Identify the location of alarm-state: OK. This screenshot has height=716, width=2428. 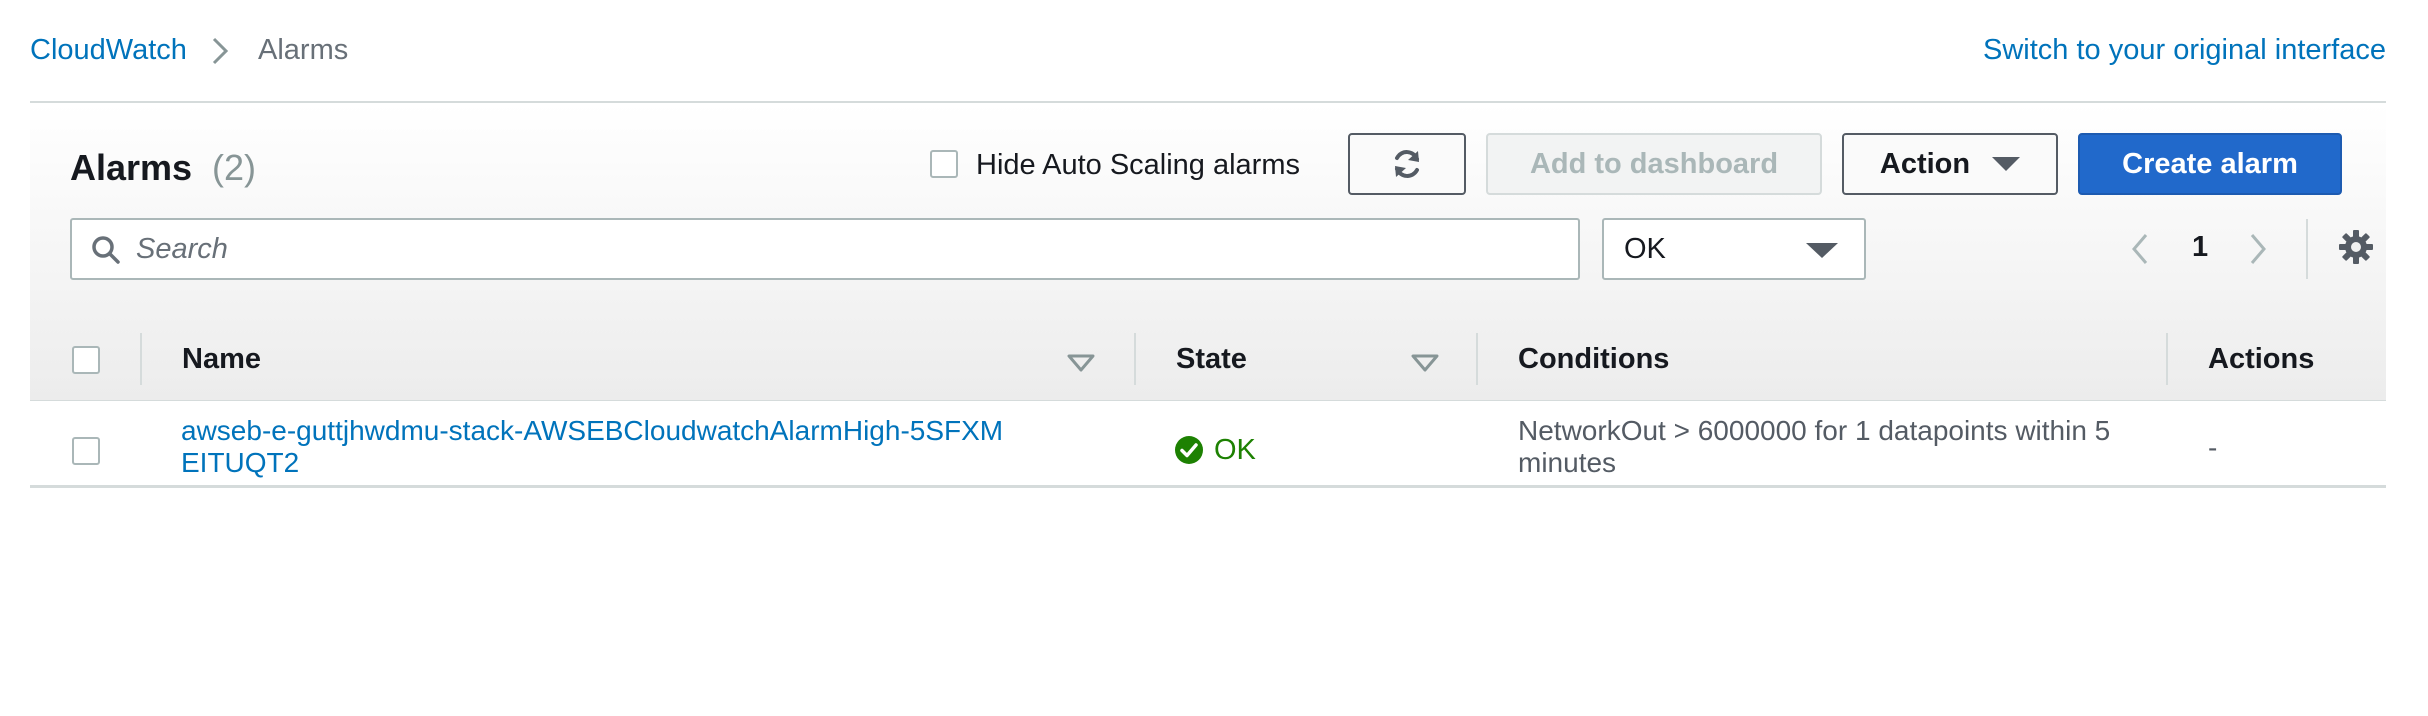
(1215, 450).